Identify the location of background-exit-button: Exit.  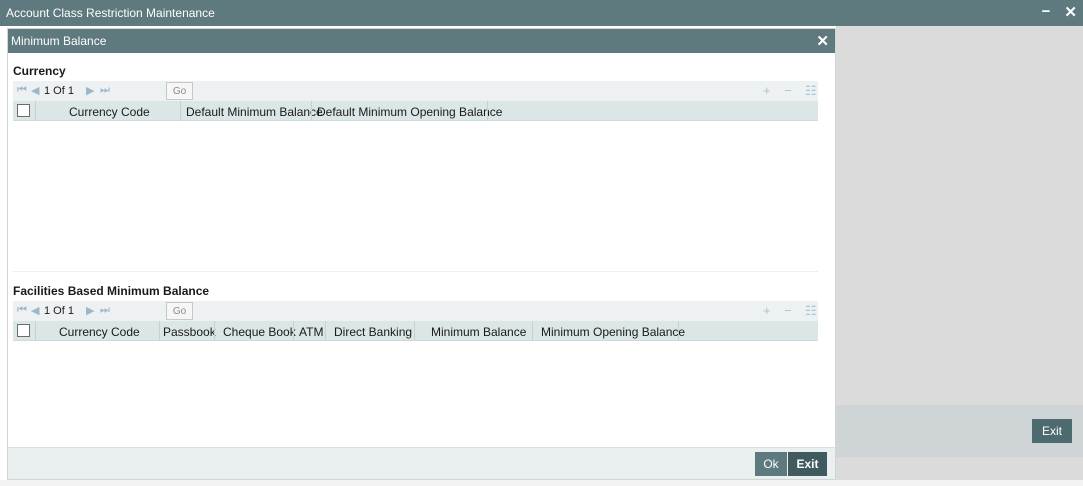
(1052, 431).